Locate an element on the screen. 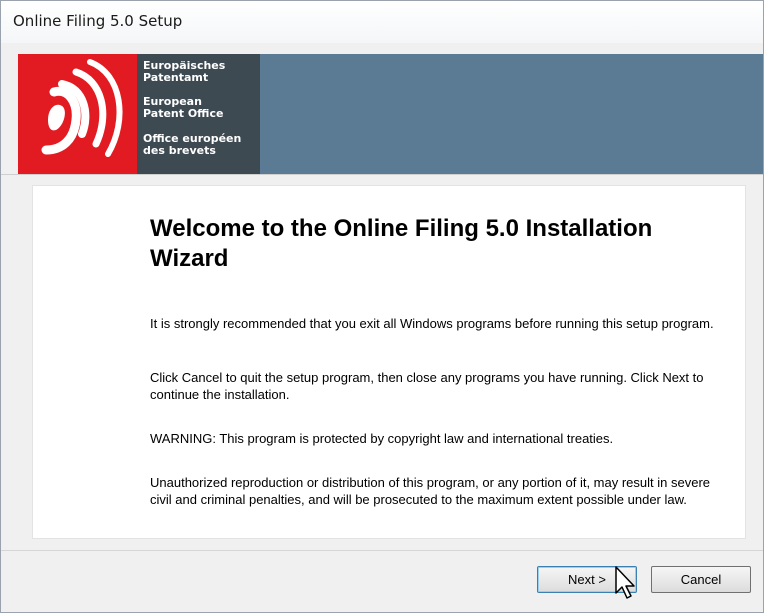 The width and height of the screenshot is (764, 613). footer-separator is located at coordinates (382, 550).